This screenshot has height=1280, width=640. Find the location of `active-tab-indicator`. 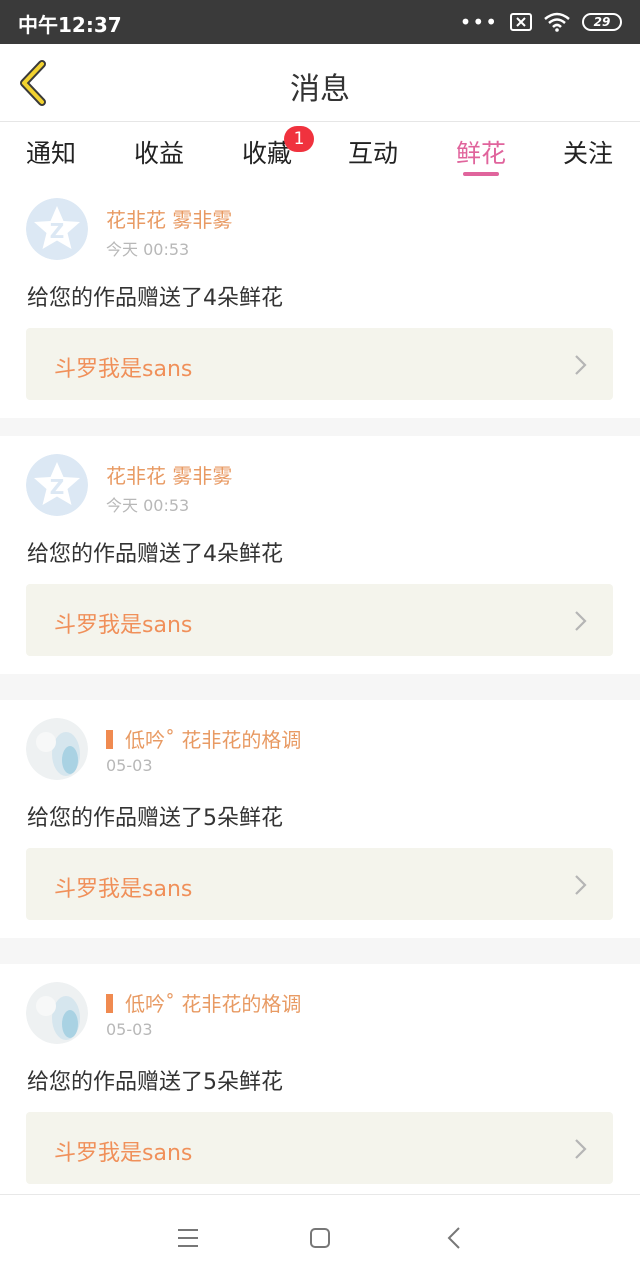

active-tab-indicator is located at coordinates (481, 174).